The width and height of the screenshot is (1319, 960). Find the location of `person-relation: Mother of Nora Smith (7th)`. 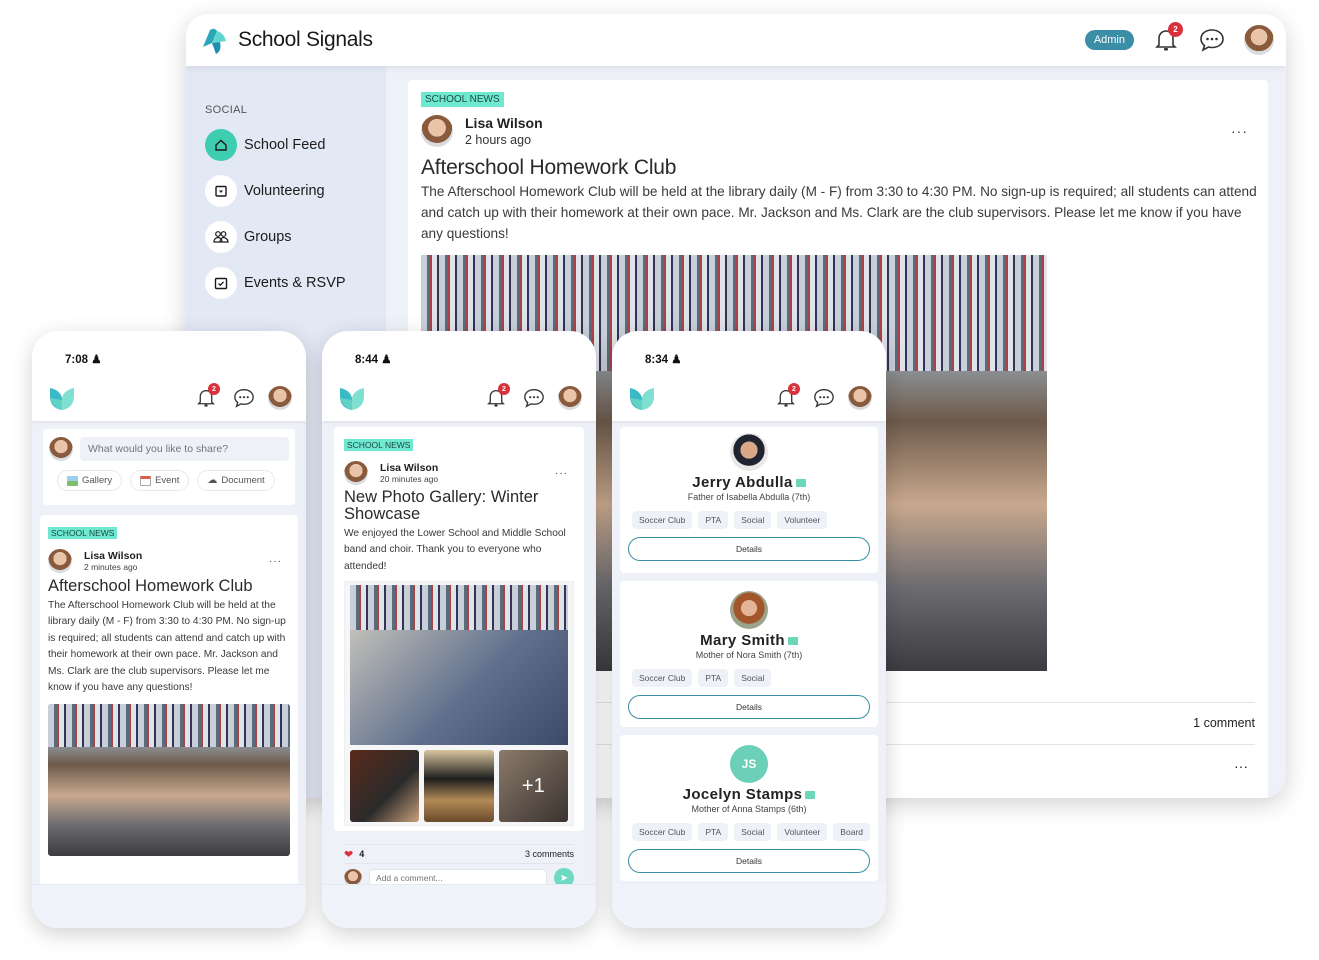

person-relation: Mother of Nora Smith (7th) is located at coordinates (749, 655).